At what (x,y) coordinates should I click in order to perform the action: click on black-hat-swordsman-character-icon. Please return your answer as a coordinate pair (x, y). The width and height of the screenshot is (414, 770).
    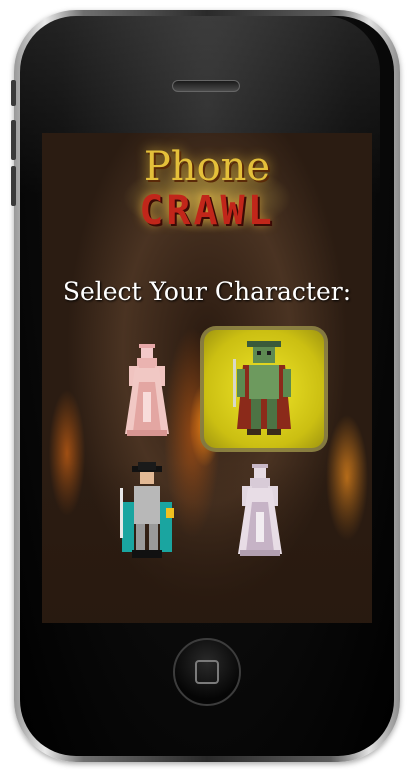
    Looking at the image, I should click on (147, 510).